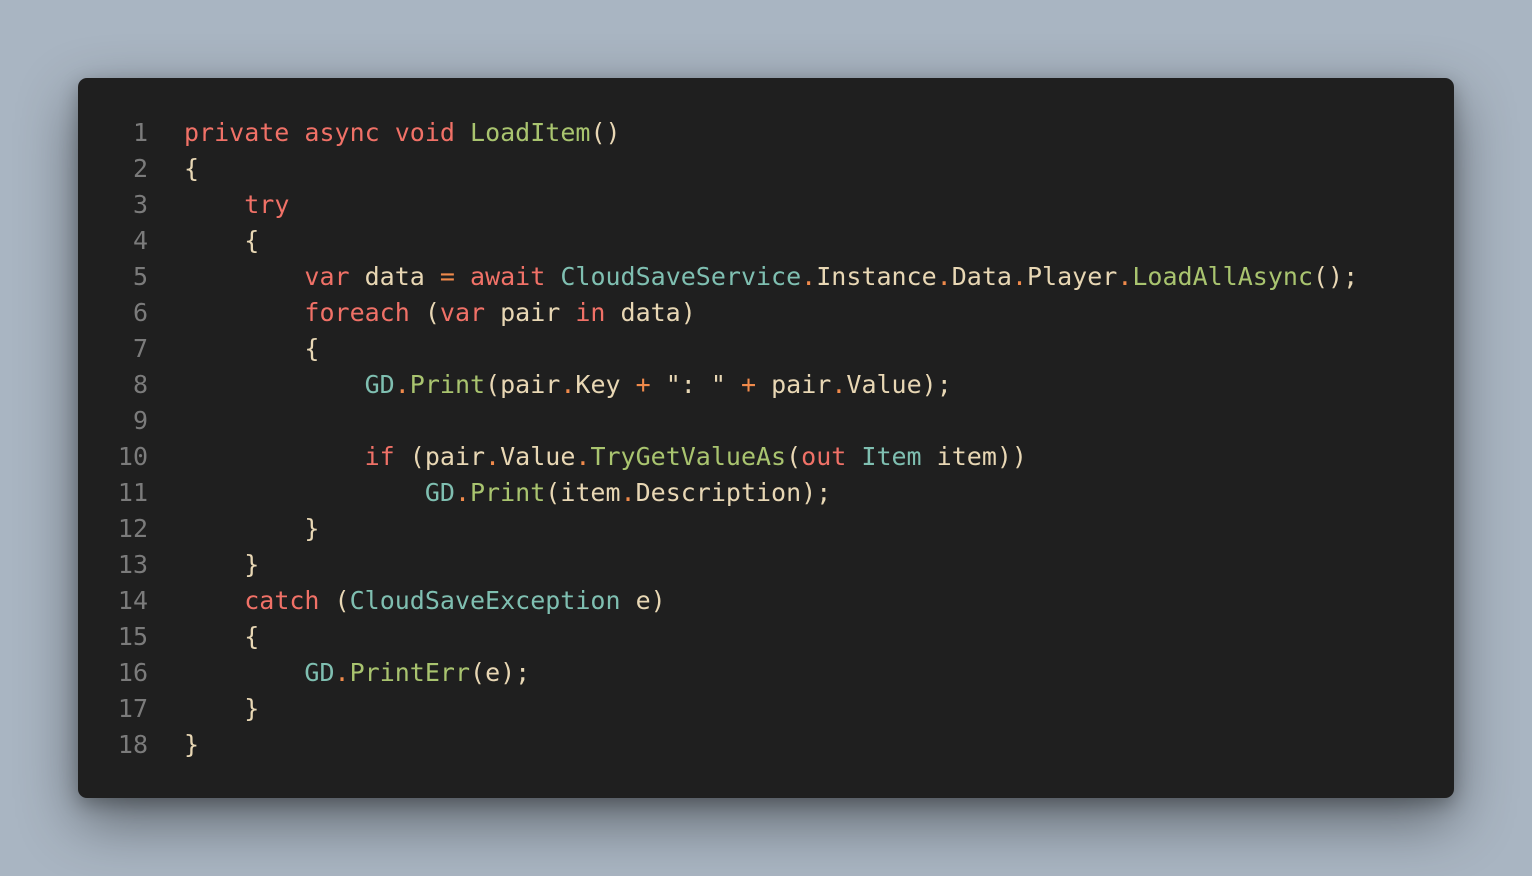 The width and height of the screenshot is (1532, 876). Describe the element at coordinates (766, 169) in the screenshot. I see `code-line: 2{` at that location.